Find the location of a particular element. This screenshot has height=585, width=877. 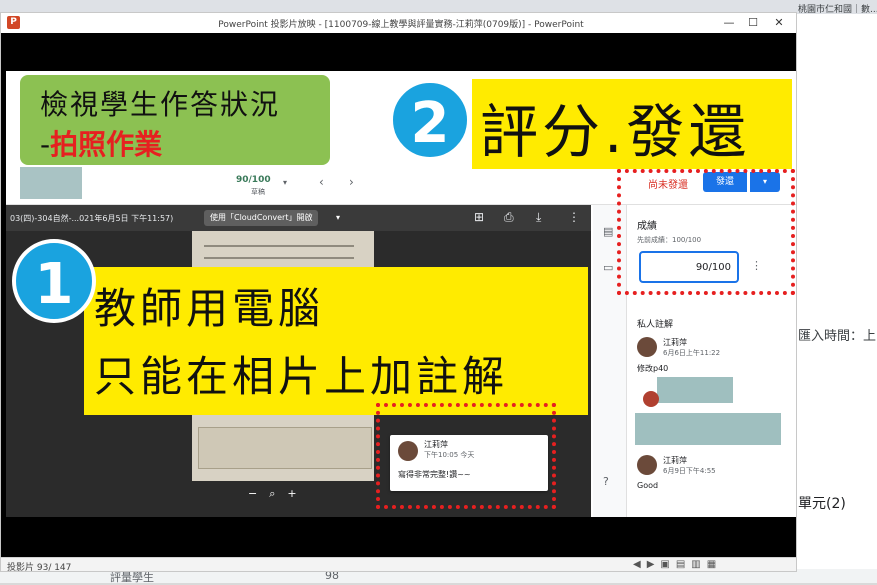

next-student-button: › is located at coordinates (351, 182).